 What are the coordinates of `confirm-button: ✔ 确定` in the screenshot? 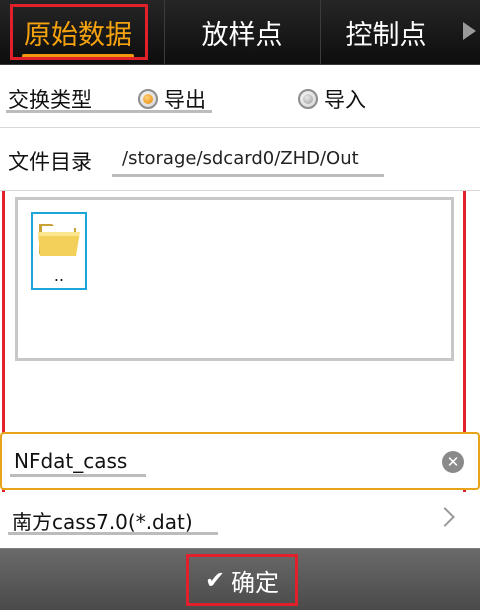 It's located at (242, 580).